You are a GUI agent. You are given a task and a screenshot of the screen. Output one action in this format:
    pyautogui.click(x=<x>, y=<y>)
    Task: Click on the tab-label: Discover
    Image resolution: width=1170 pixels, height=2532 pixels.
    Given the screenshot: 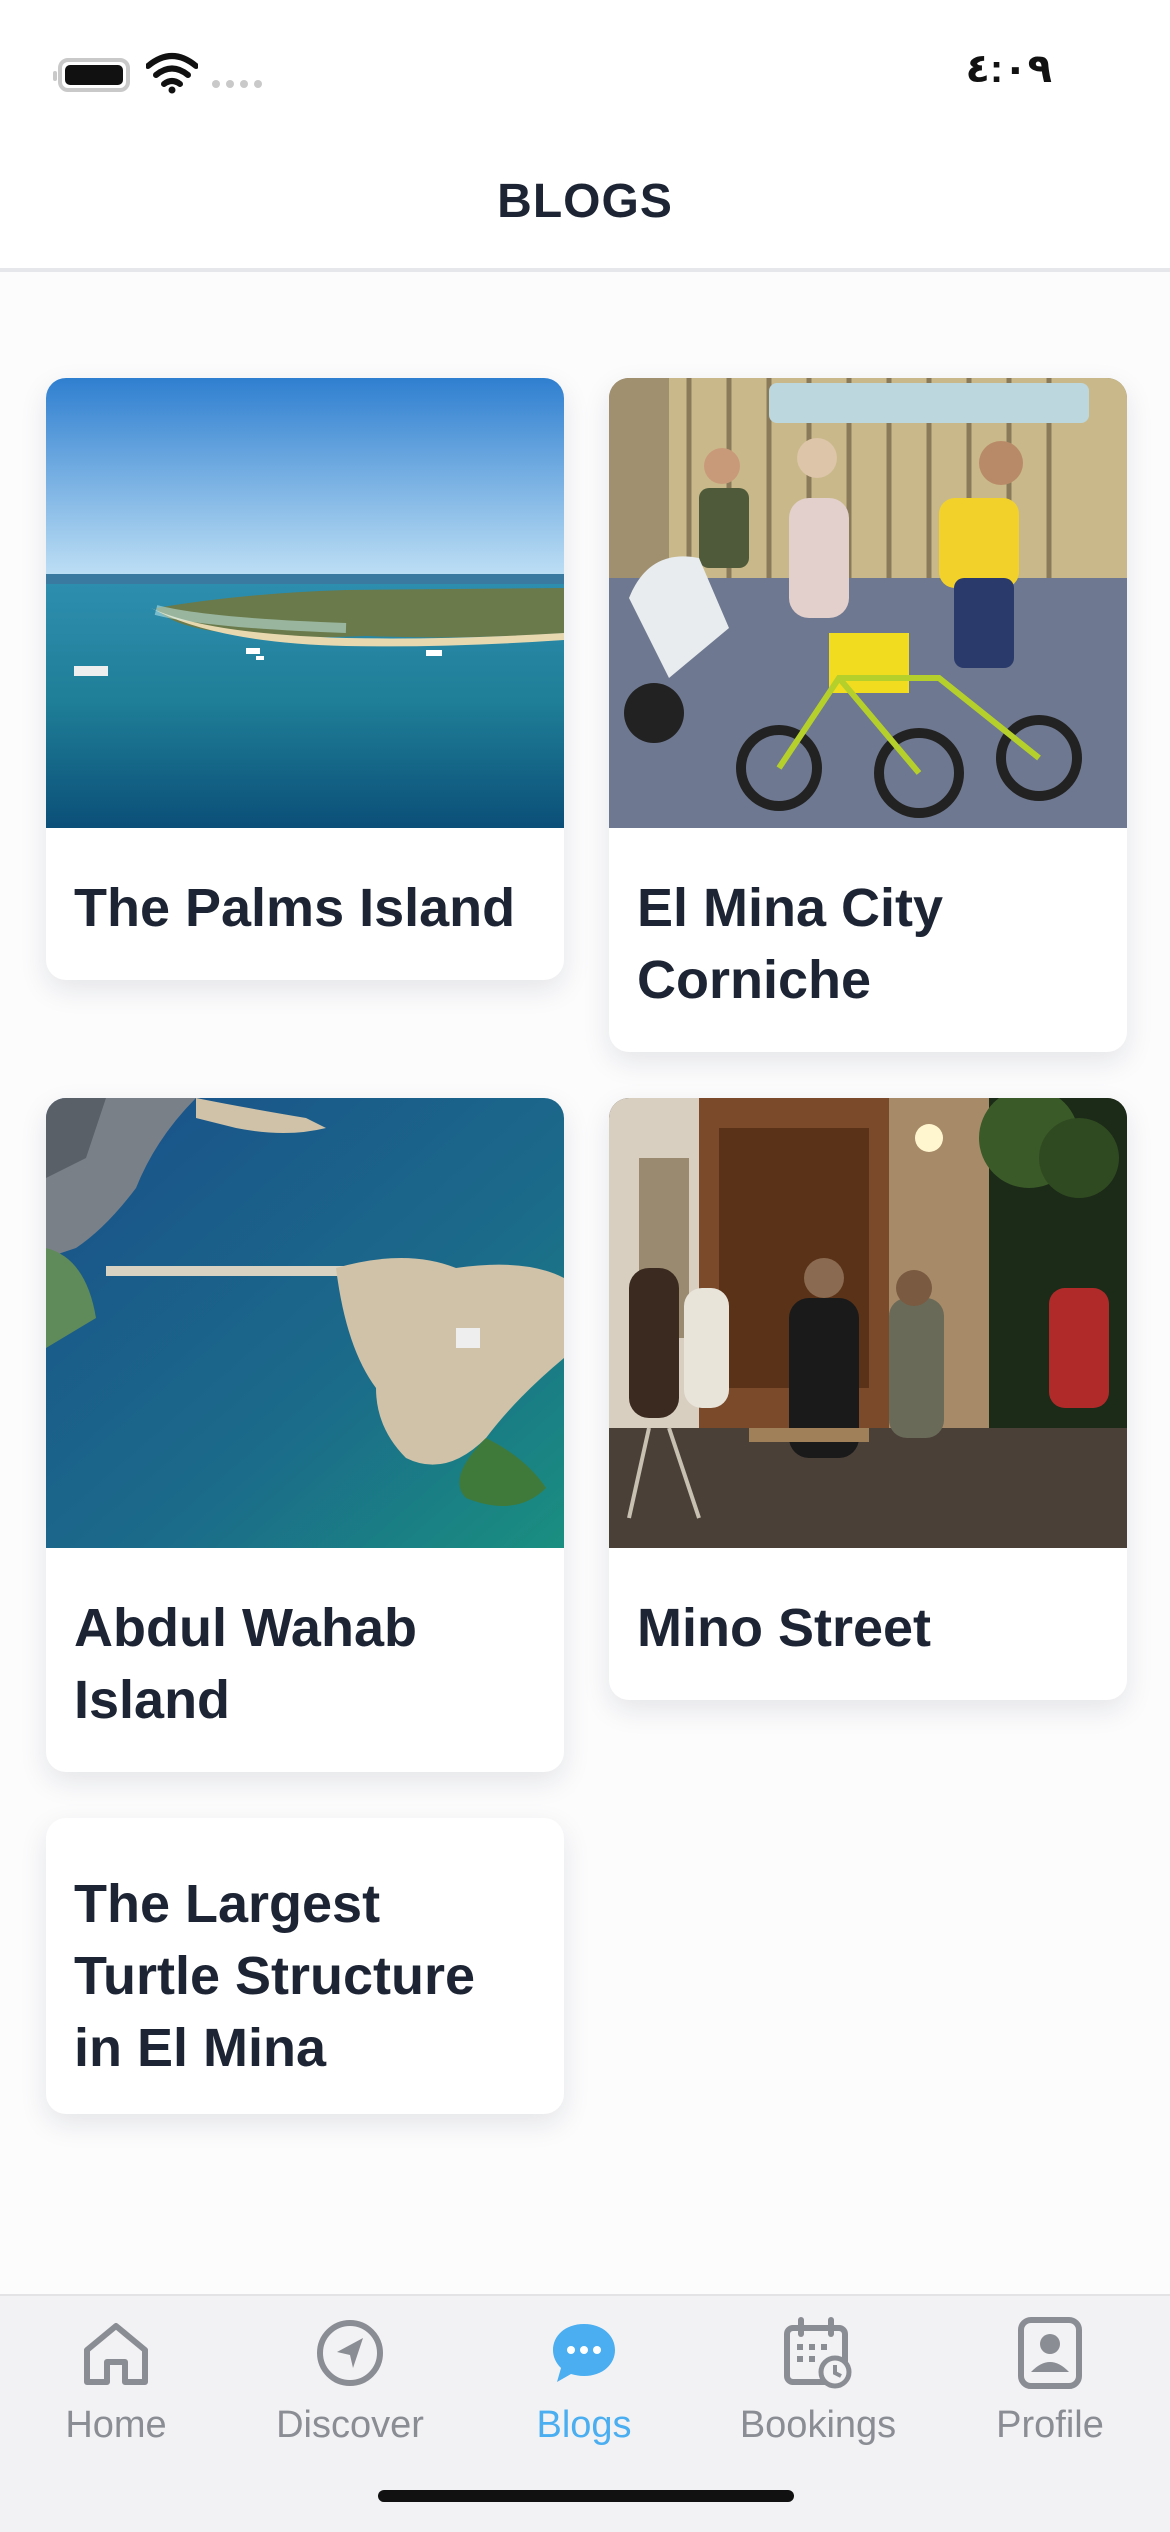 What is the action you would take?
    pyautogui.click(x=350, y=2425)
    